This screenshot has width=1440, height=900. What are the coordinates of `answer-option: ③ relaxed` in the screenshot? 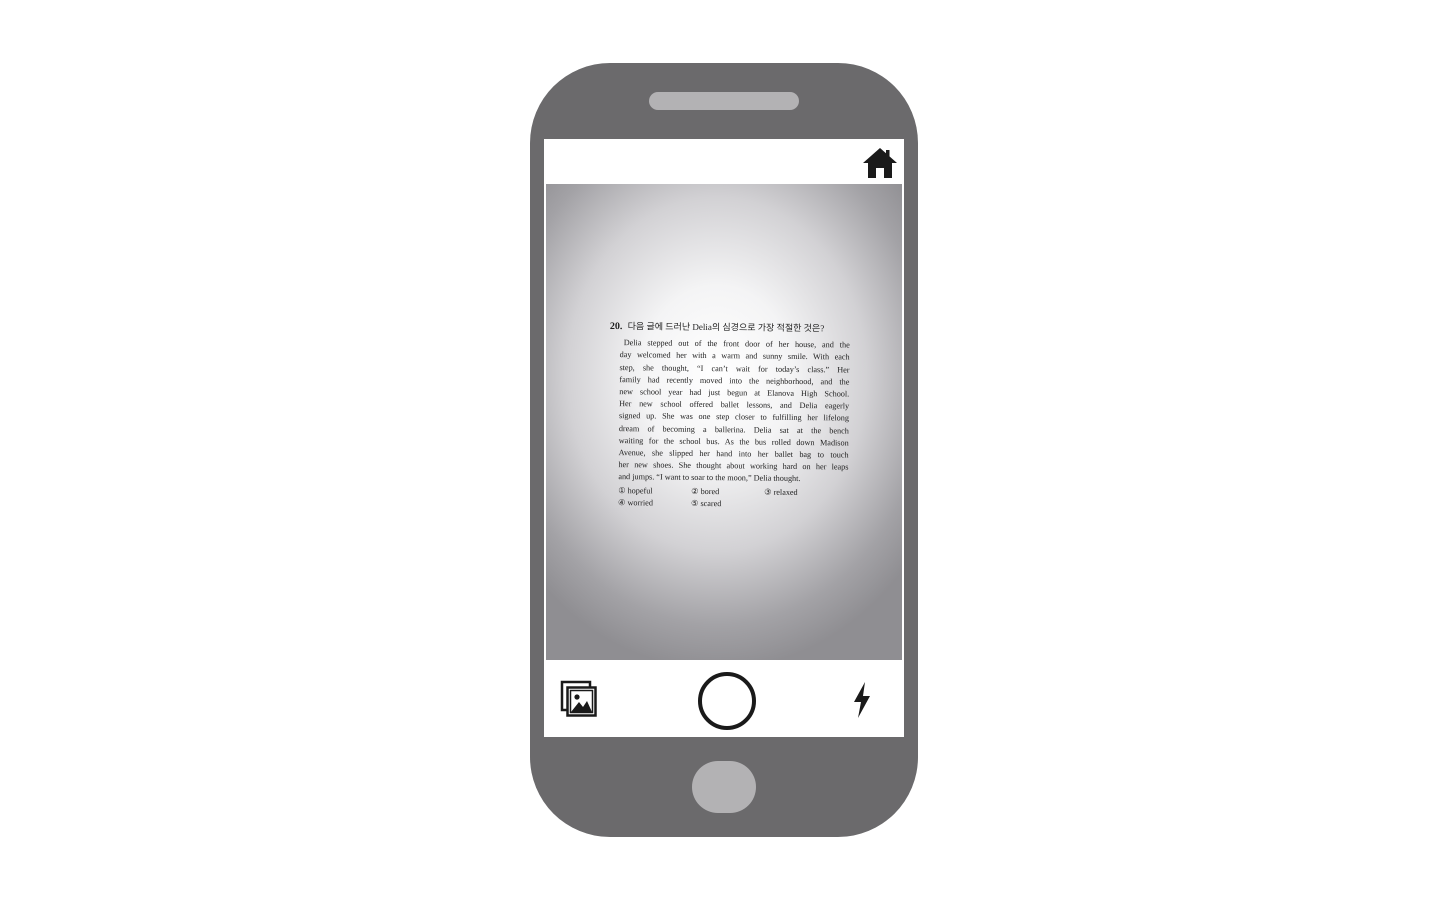 It's located at (781, 492).